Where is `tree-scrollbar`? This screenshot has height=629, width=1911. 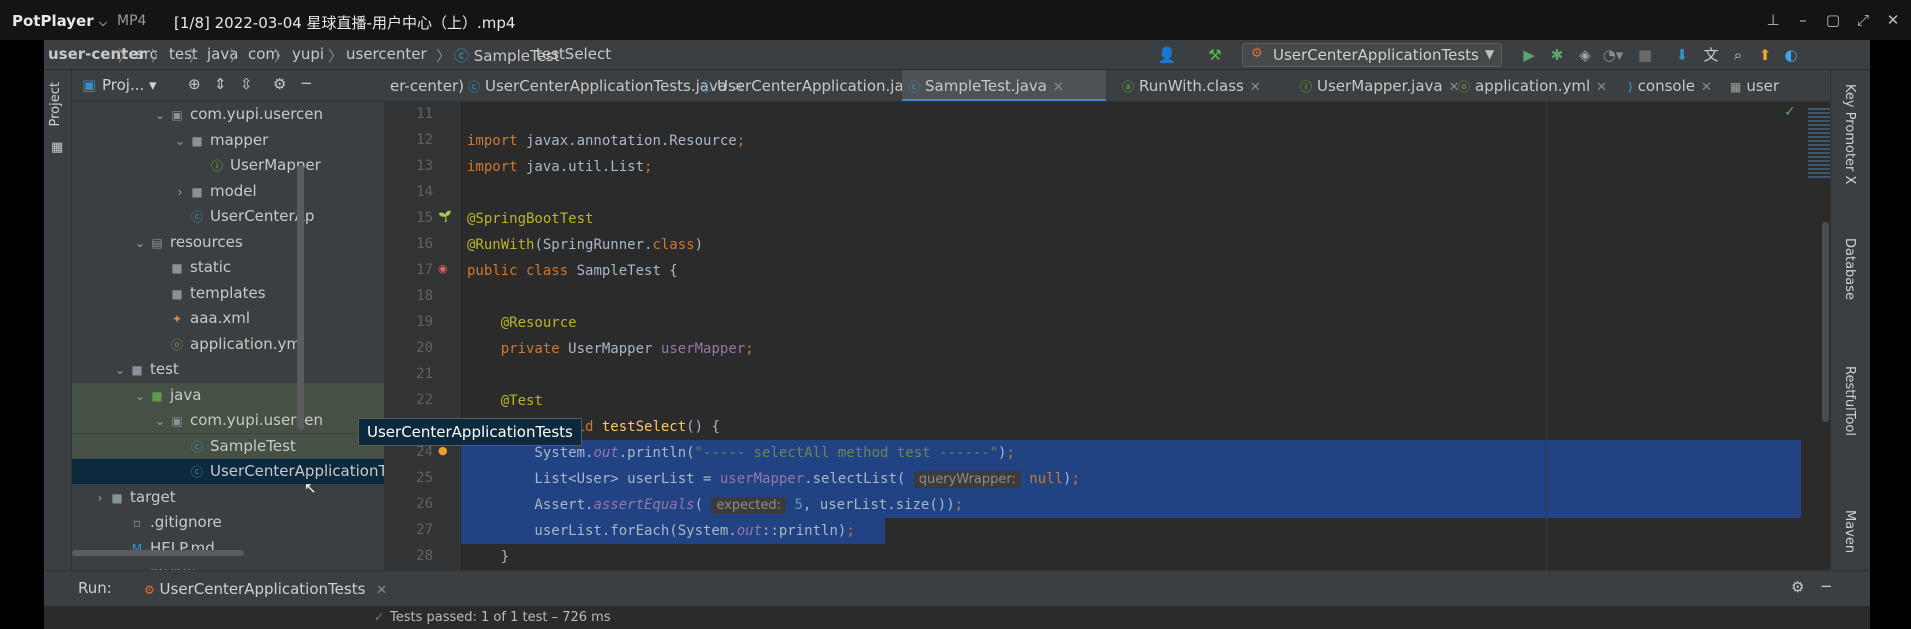
tree-scrollbar is located at coordinates (300, 297).